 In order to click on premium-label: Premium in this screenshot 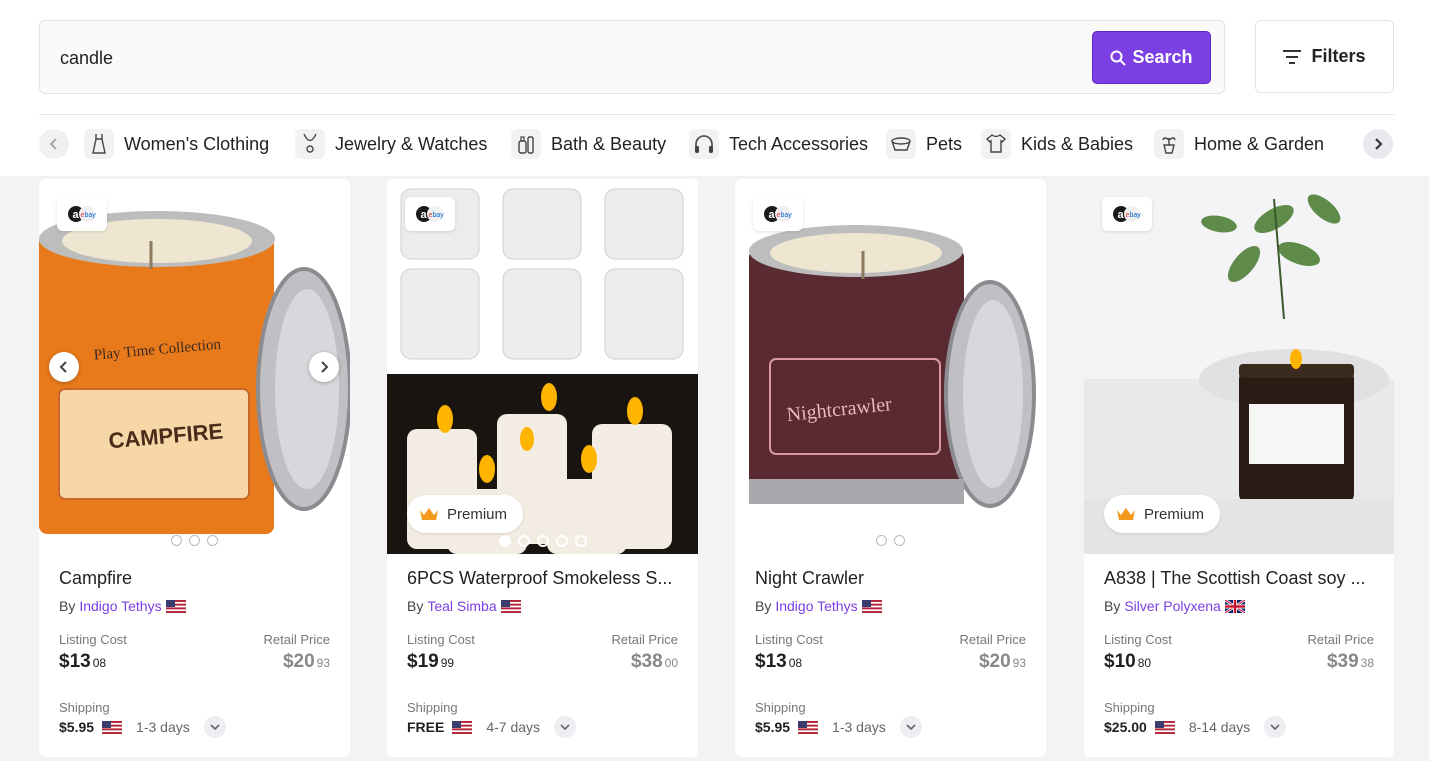, I will do `click(477, 514)`.